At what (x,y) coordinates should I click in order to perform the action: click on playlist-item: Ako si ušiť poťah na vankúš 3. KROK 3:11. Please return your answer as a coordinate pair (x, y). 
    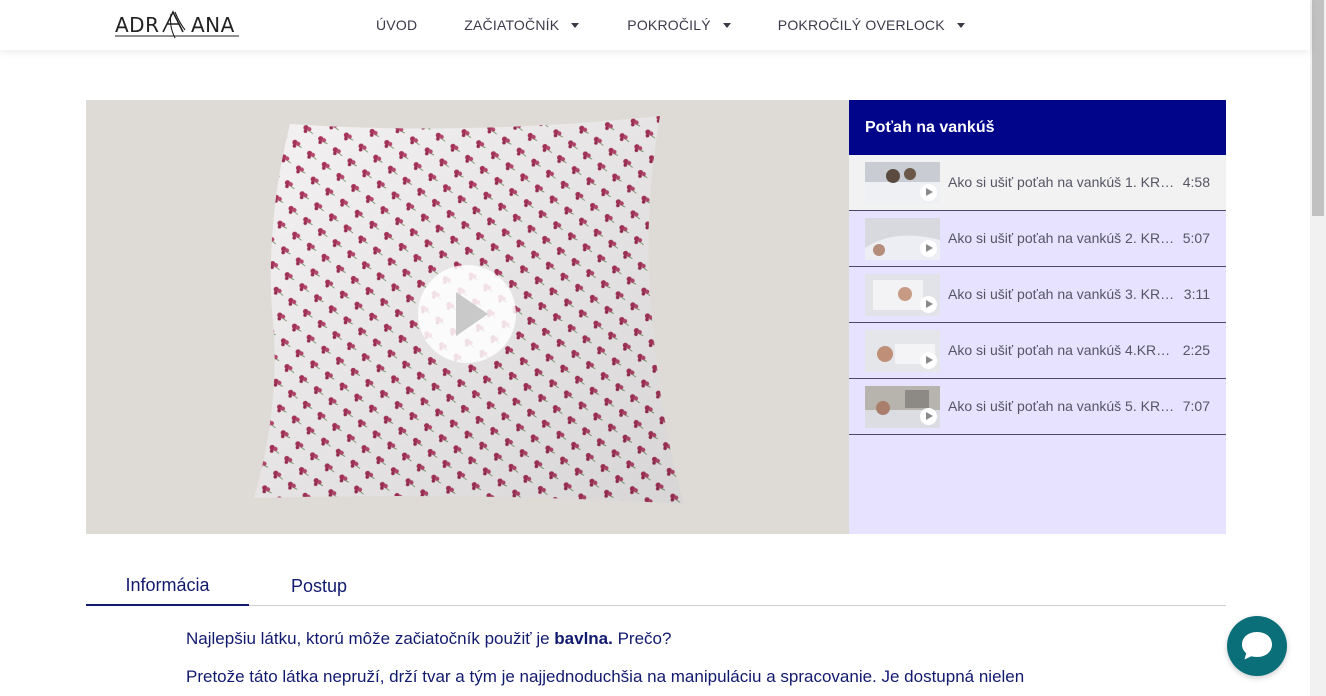
    Looking at the image, I should click on (1037, 295).